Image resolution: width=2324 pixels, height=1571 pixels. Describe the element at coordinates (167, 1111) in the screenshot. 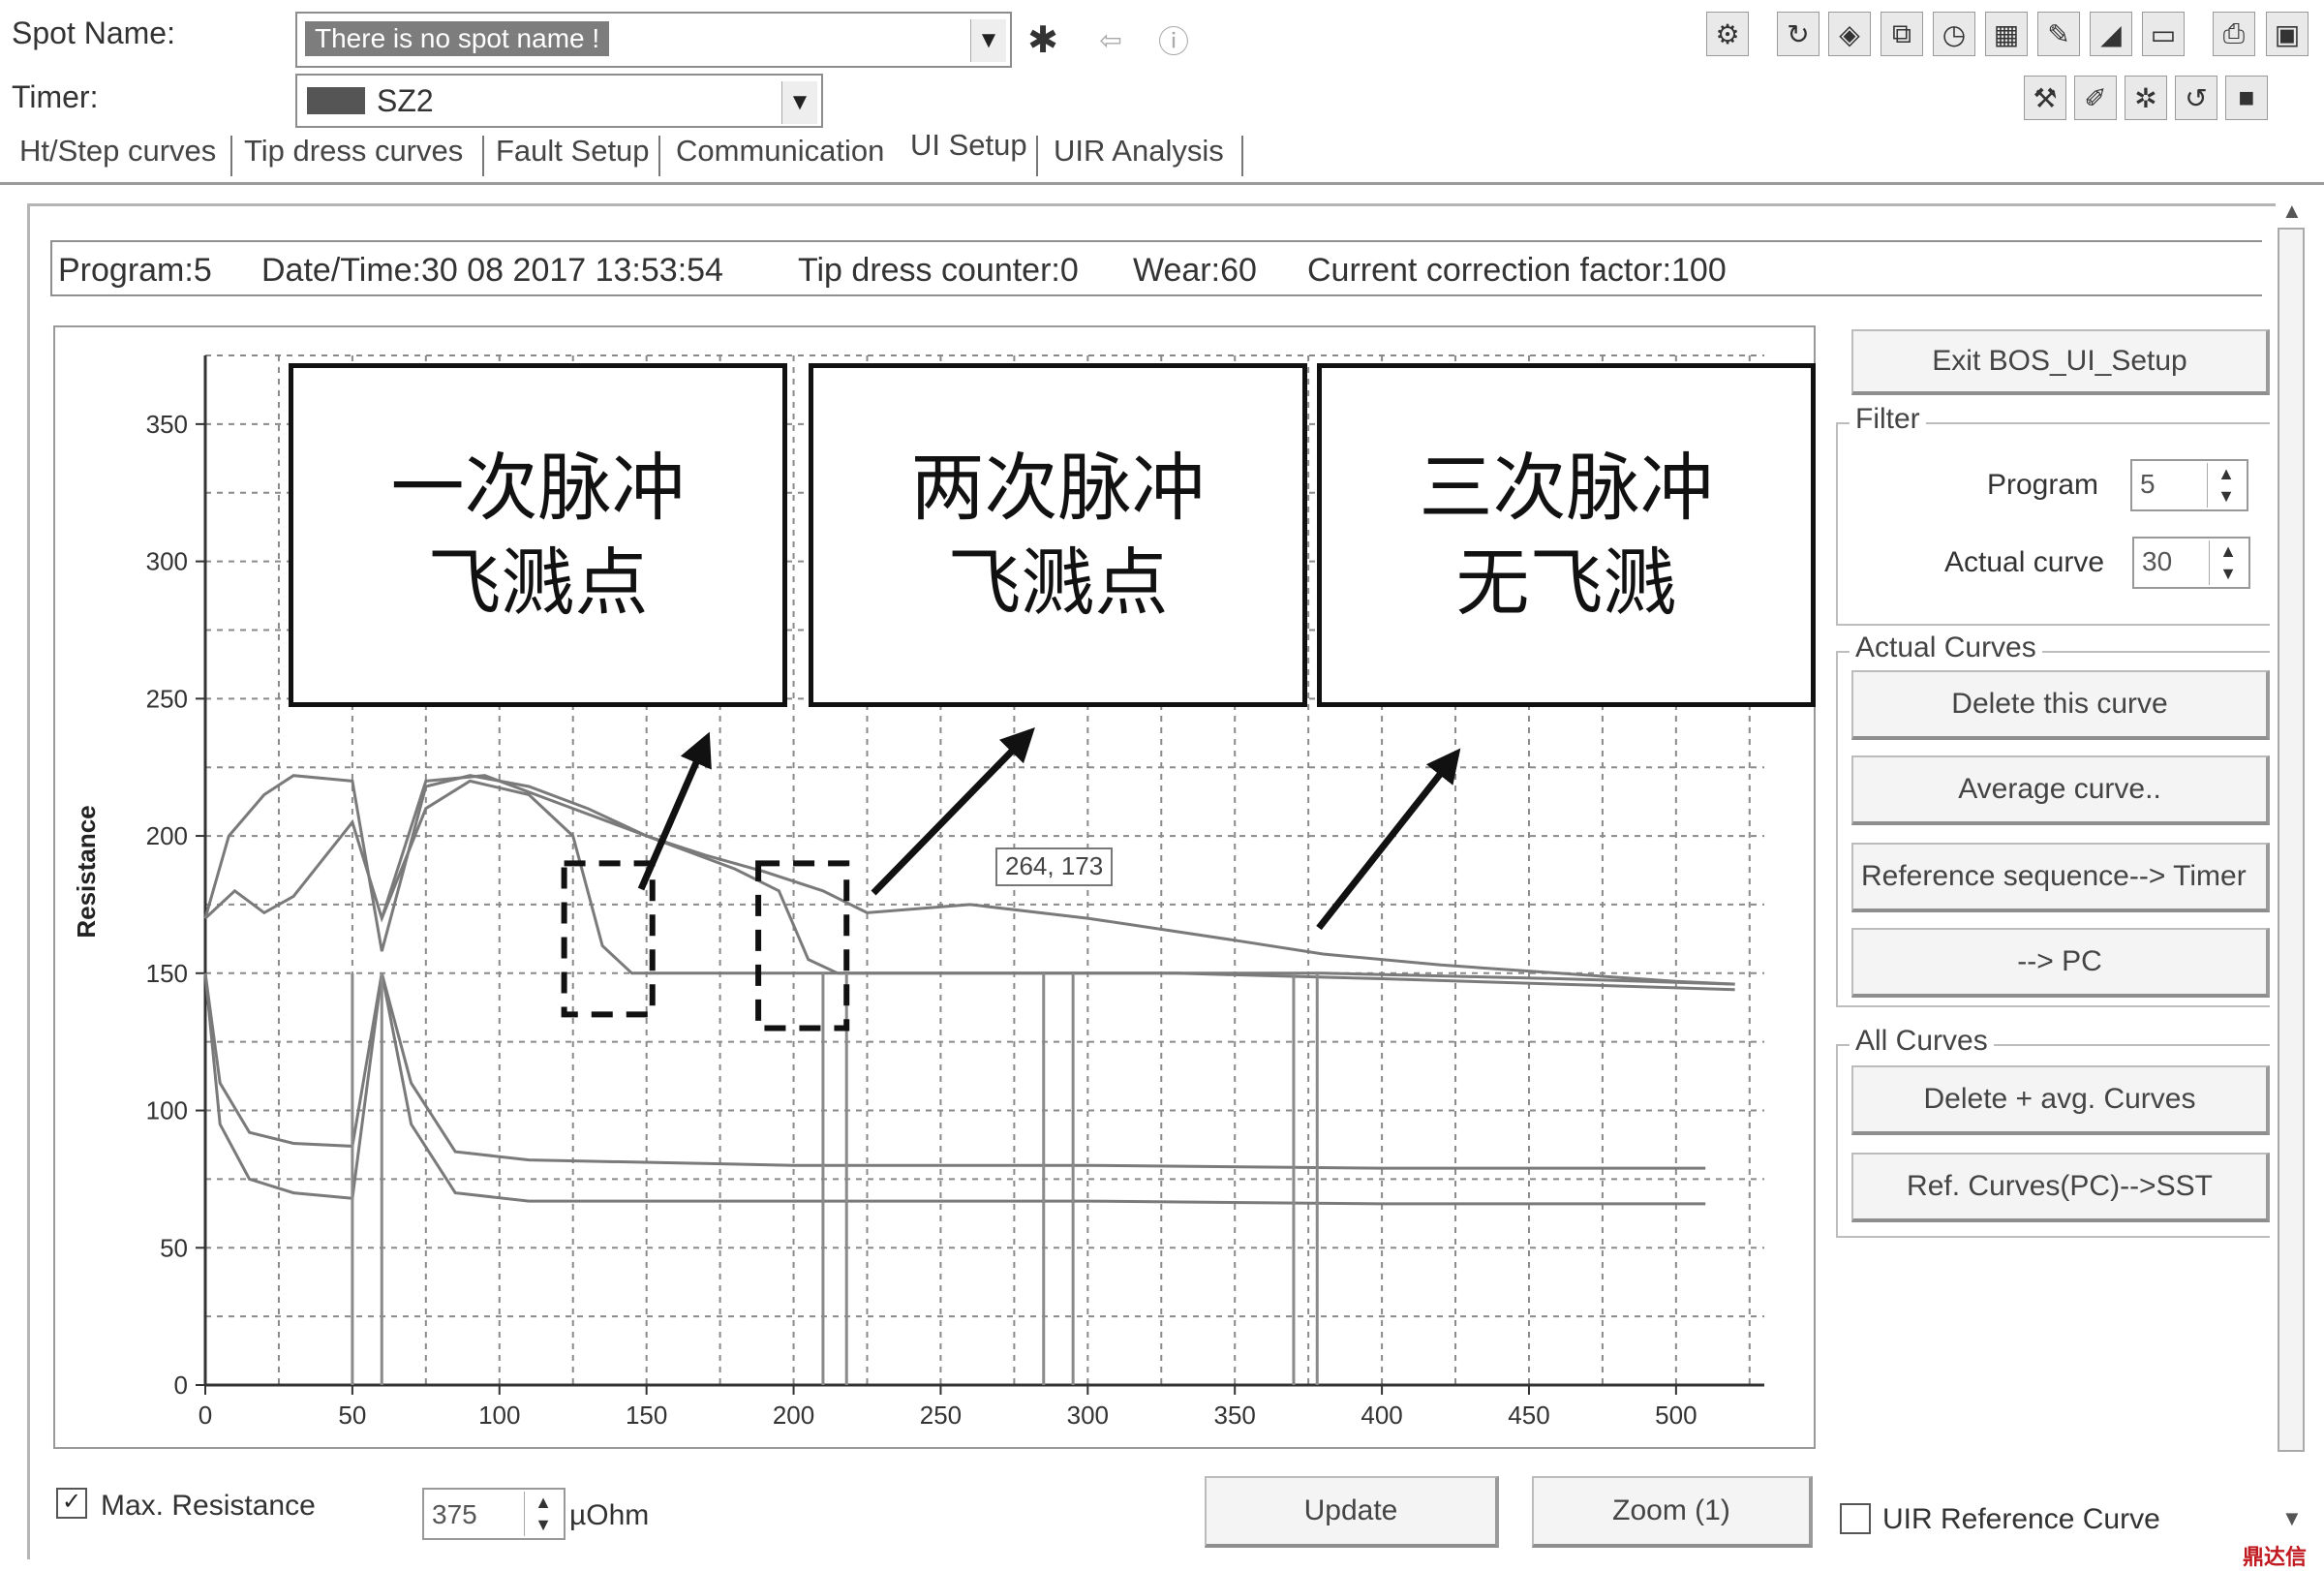

I see `y-tick-label: 100` at that location.